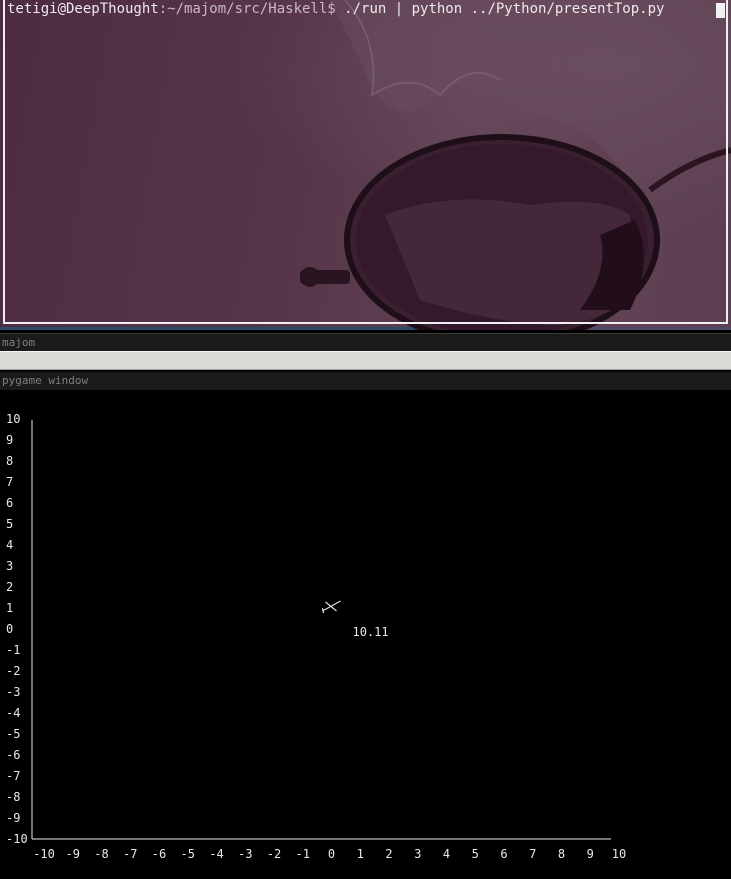 Image resolution: width=731 pixels, height=879 pixels. I want to click on x-tick-label: 9, so click(590, 854).